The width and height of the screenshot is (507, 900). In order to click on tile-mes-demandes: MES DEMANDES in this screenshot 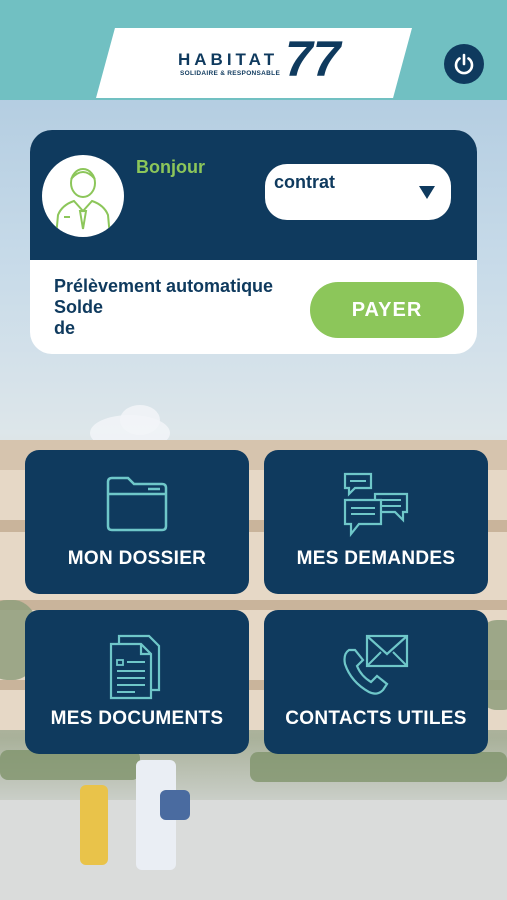, I will do `click(376, 522)`.